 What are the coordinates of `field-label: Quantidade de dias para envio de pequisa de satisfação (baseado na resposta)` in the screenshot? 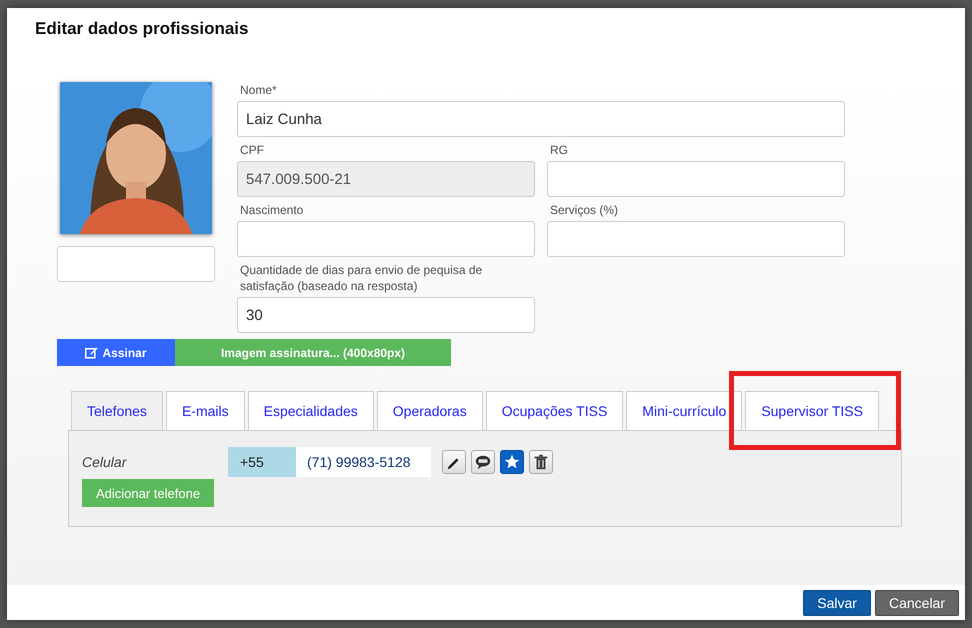 It's located at (361, 278).